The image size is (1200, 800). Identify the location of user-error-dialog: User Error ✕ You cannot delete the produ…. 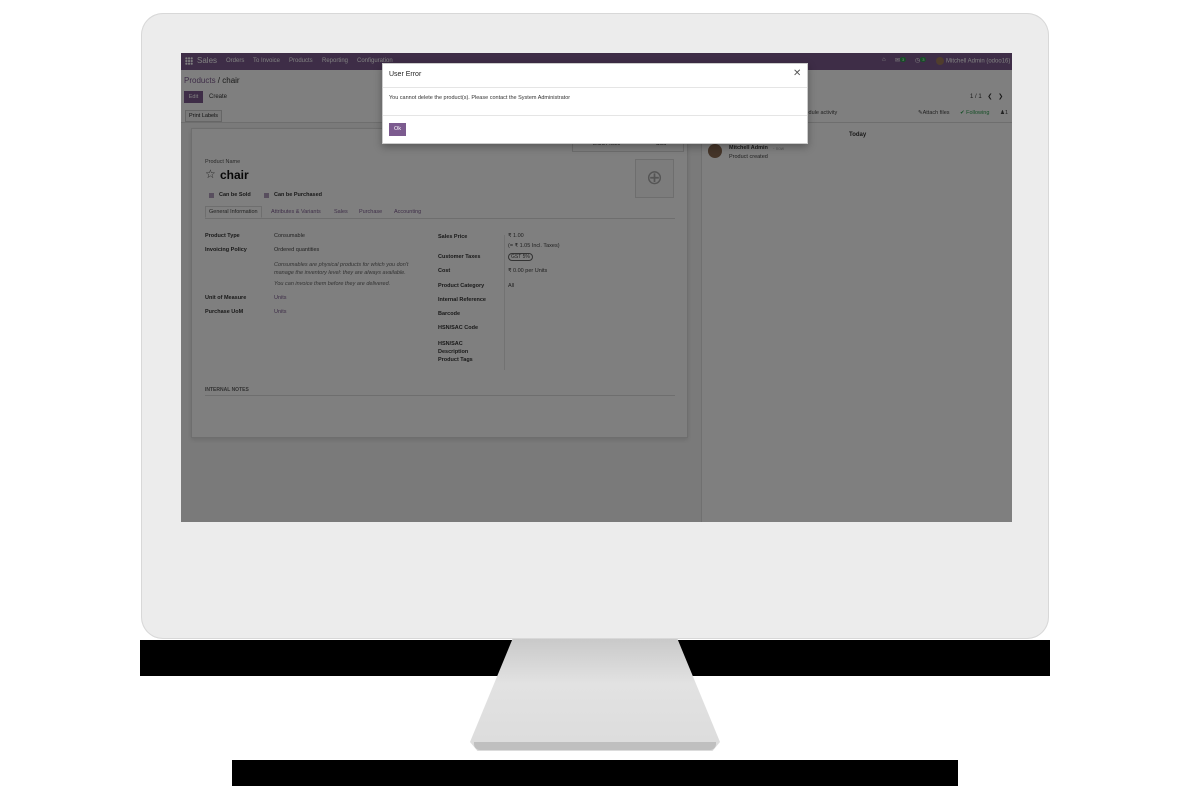
(595, 103).